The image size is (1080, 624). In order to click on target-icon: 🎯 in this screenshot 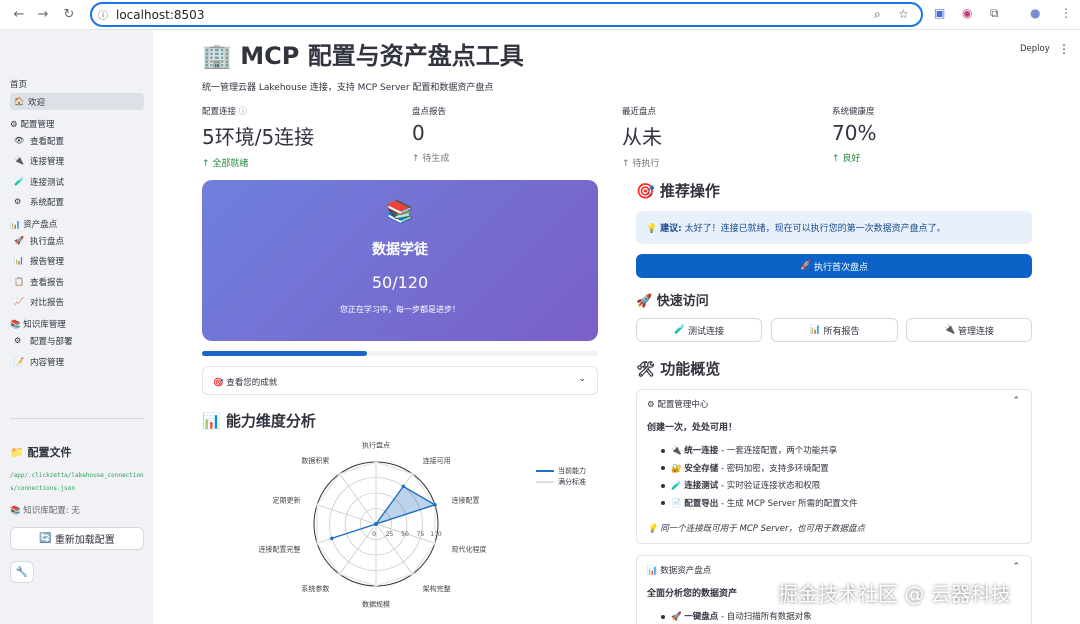, I will do `click(645, 191)`.